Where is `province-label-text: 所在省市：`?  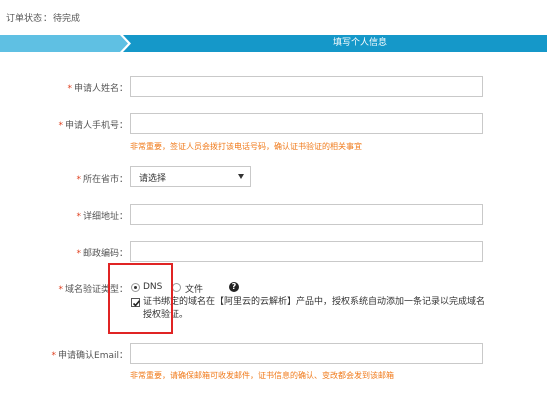
province-label-text: 所在省市： is located at coordinates (105, 180).